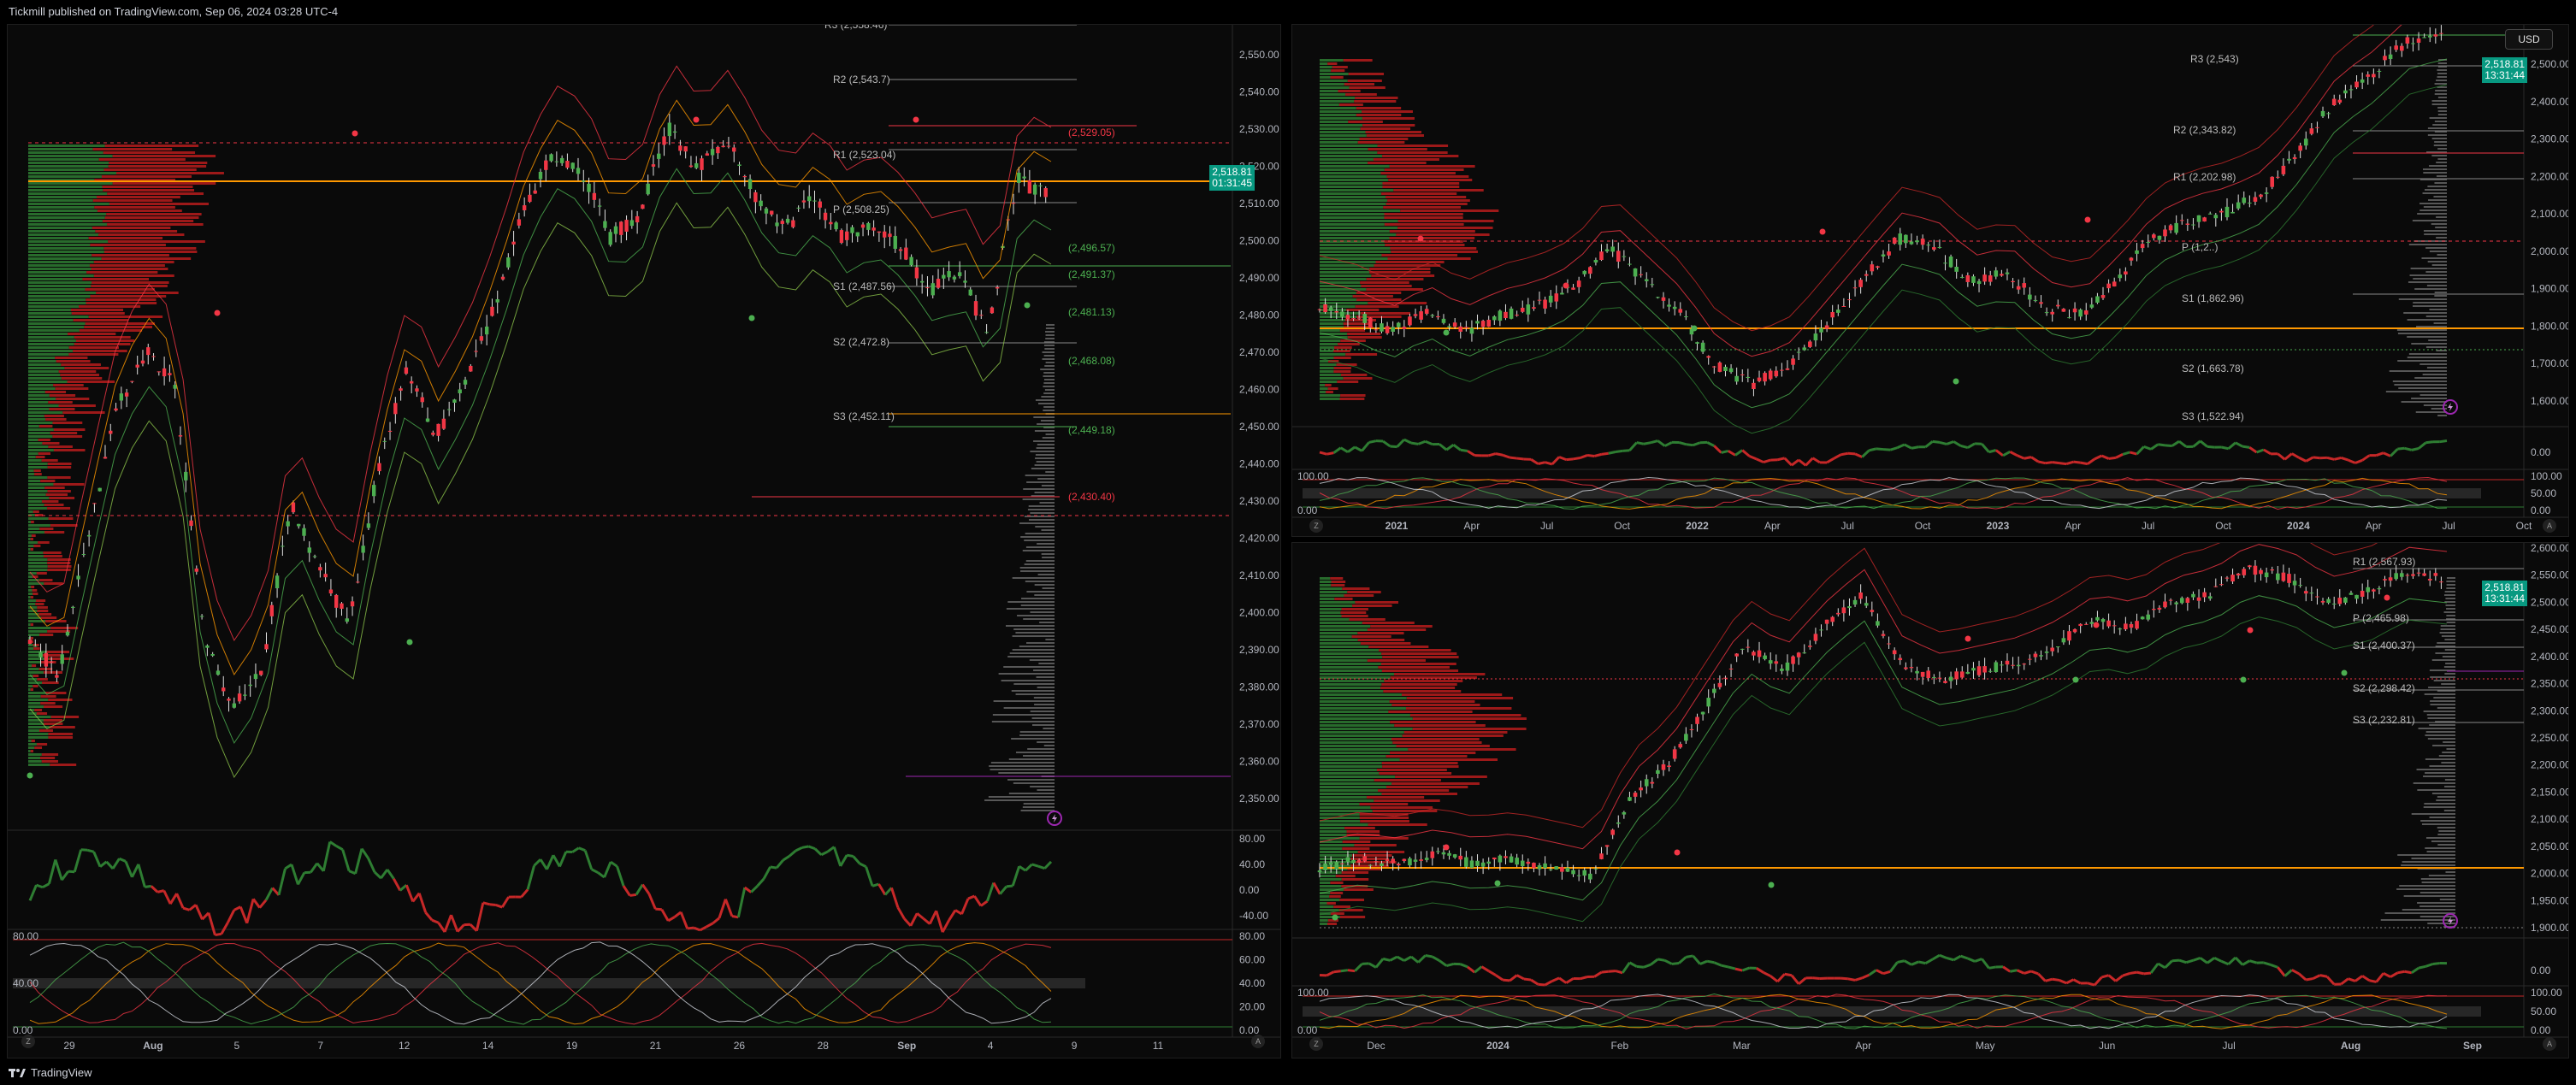  What do you see at coordinates (2549, 657) in the screenshot?
I see `price-axis-label: 2,400.00` at bounding box center [2549, 657].